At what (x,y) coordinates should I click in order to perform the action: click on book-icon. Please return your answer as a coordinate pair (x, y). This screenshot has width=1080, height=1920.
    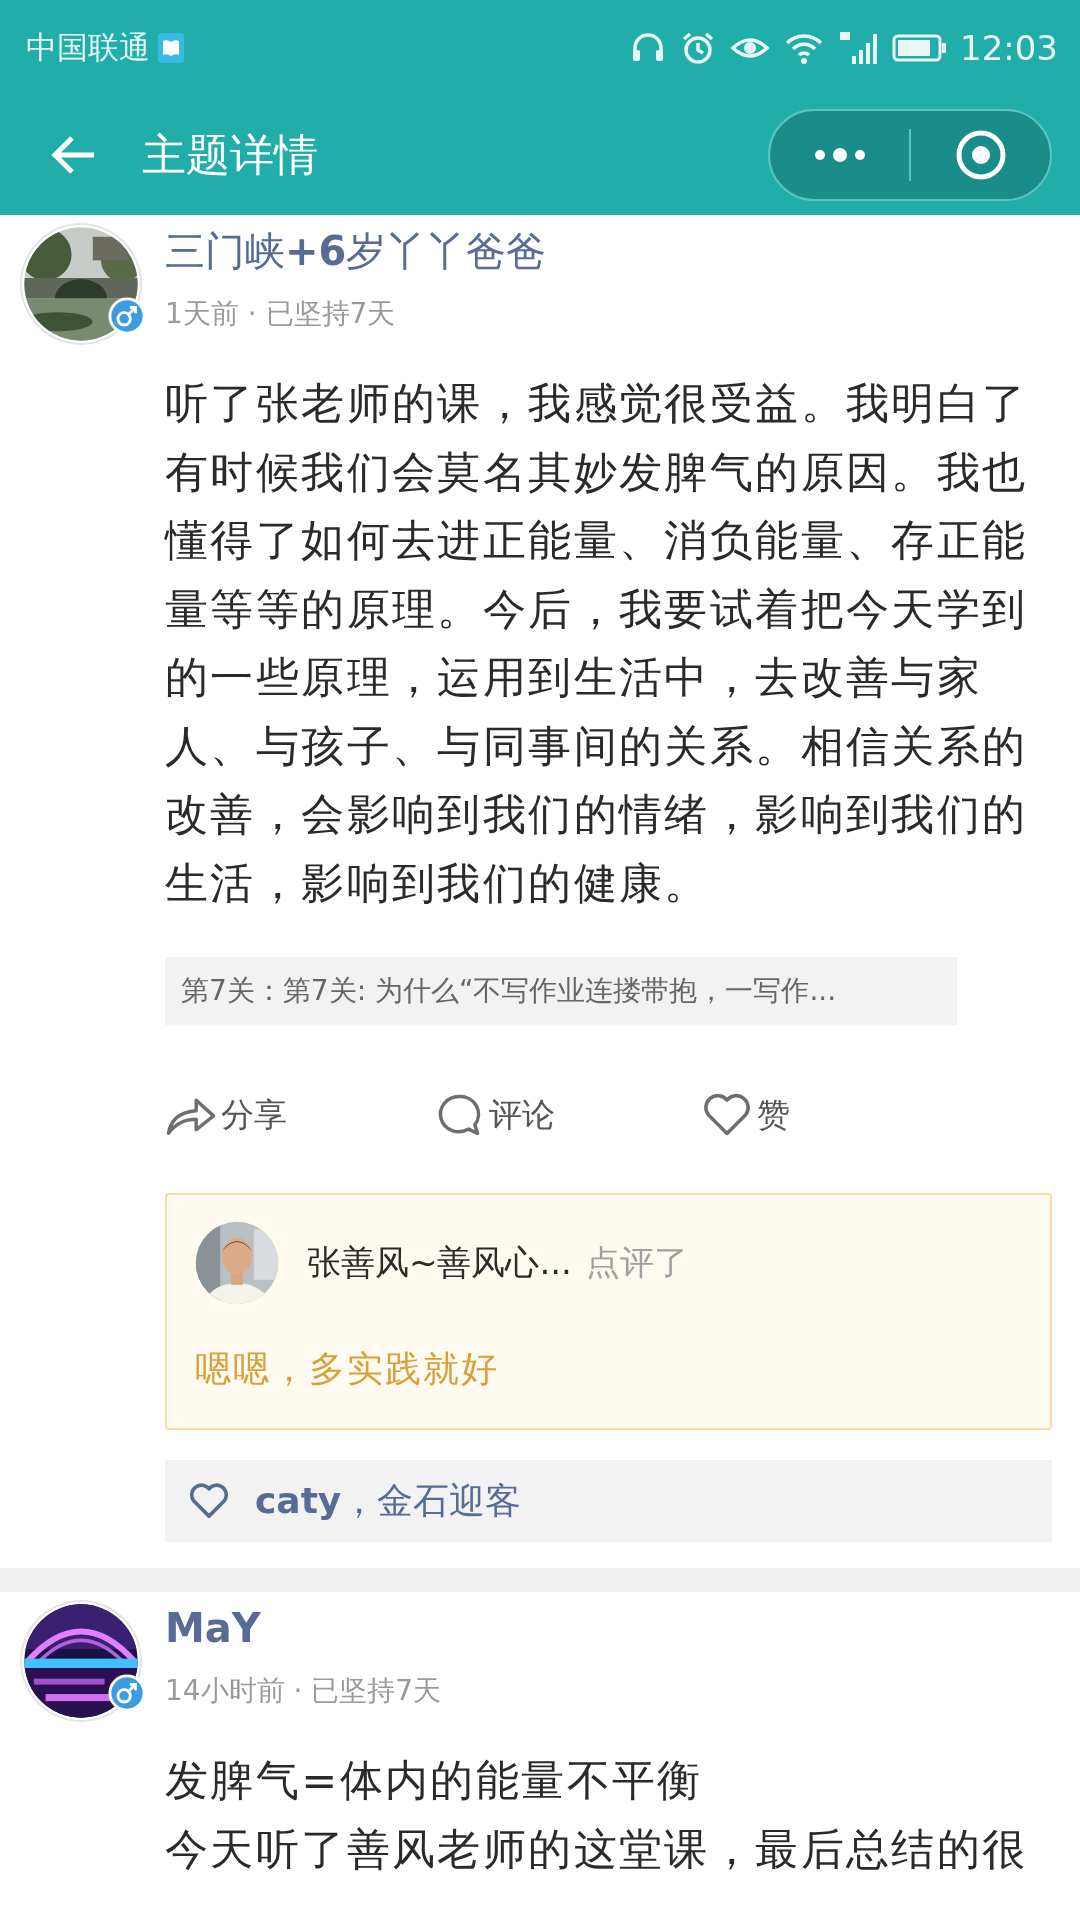
    Looking at the image, I should click on (171, 47).